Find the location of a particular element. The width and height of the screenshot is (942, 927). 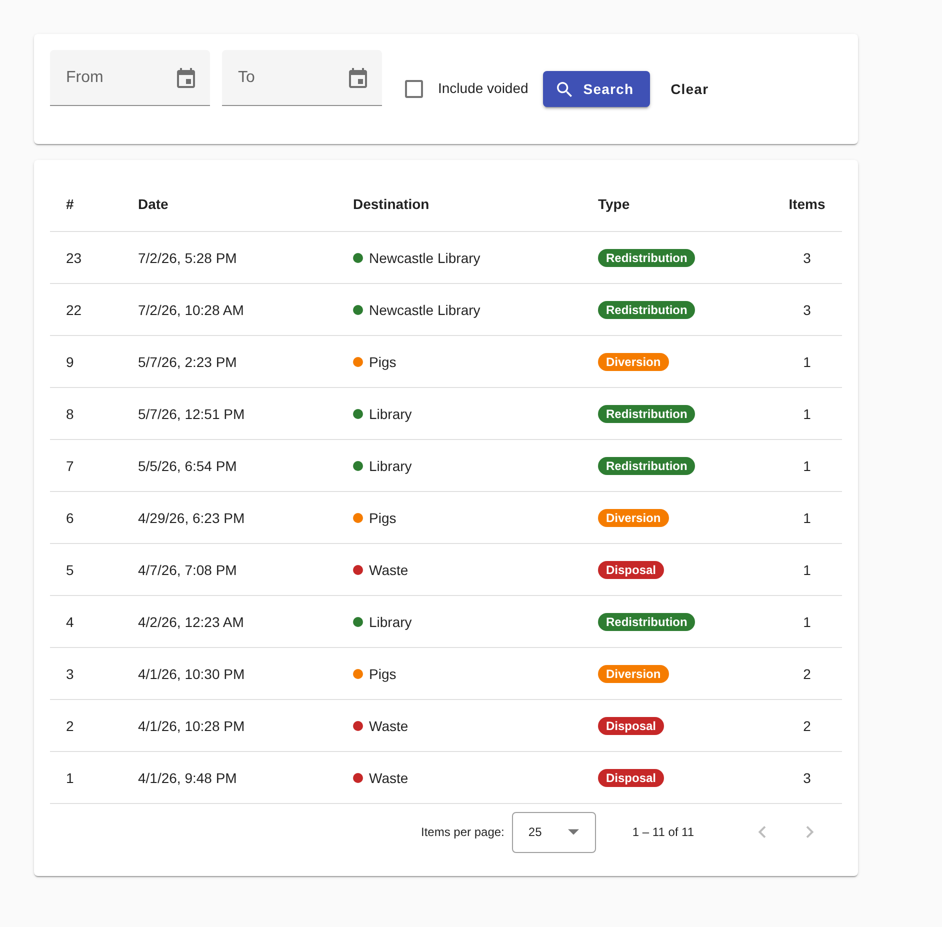

chevron-right-icon is located at coordinates (810, 832).